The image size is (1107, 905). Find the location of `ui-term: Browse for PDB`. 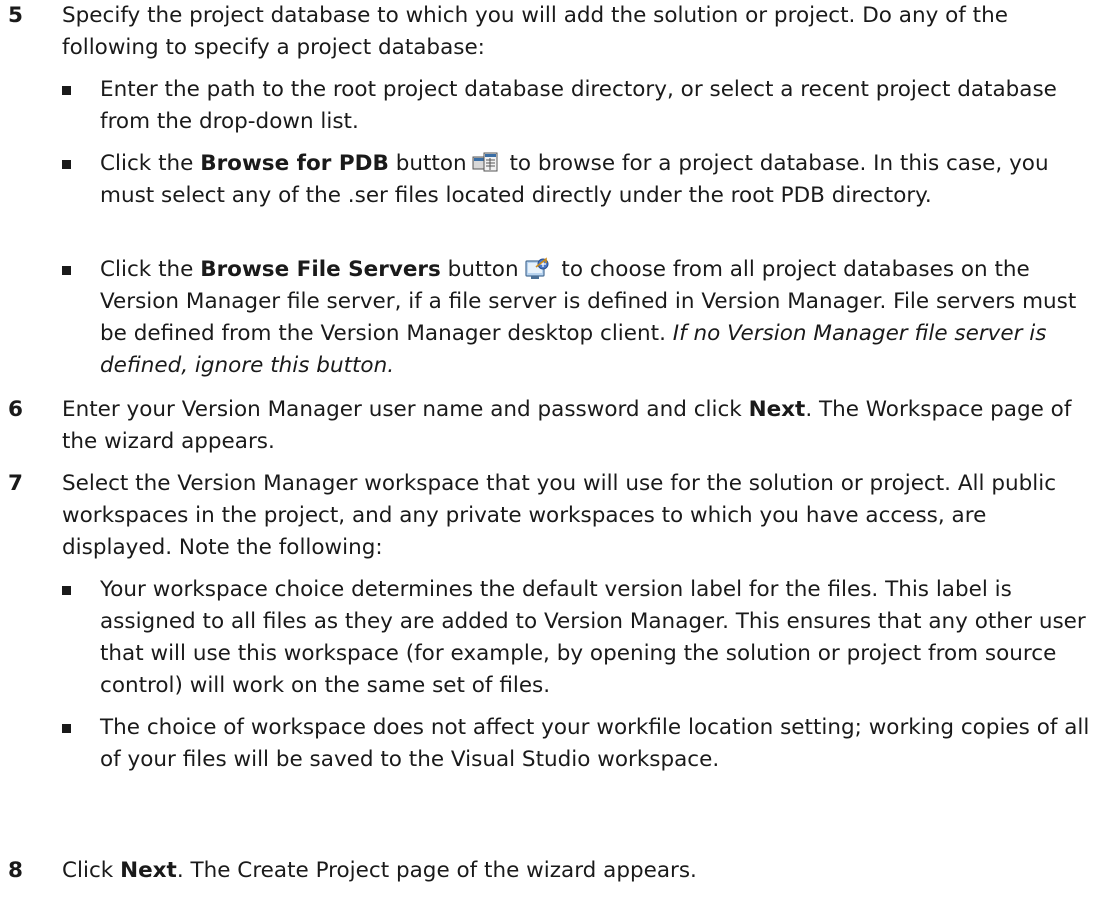

ui-term: Browse for PDB is located at coordinates (294, 163).